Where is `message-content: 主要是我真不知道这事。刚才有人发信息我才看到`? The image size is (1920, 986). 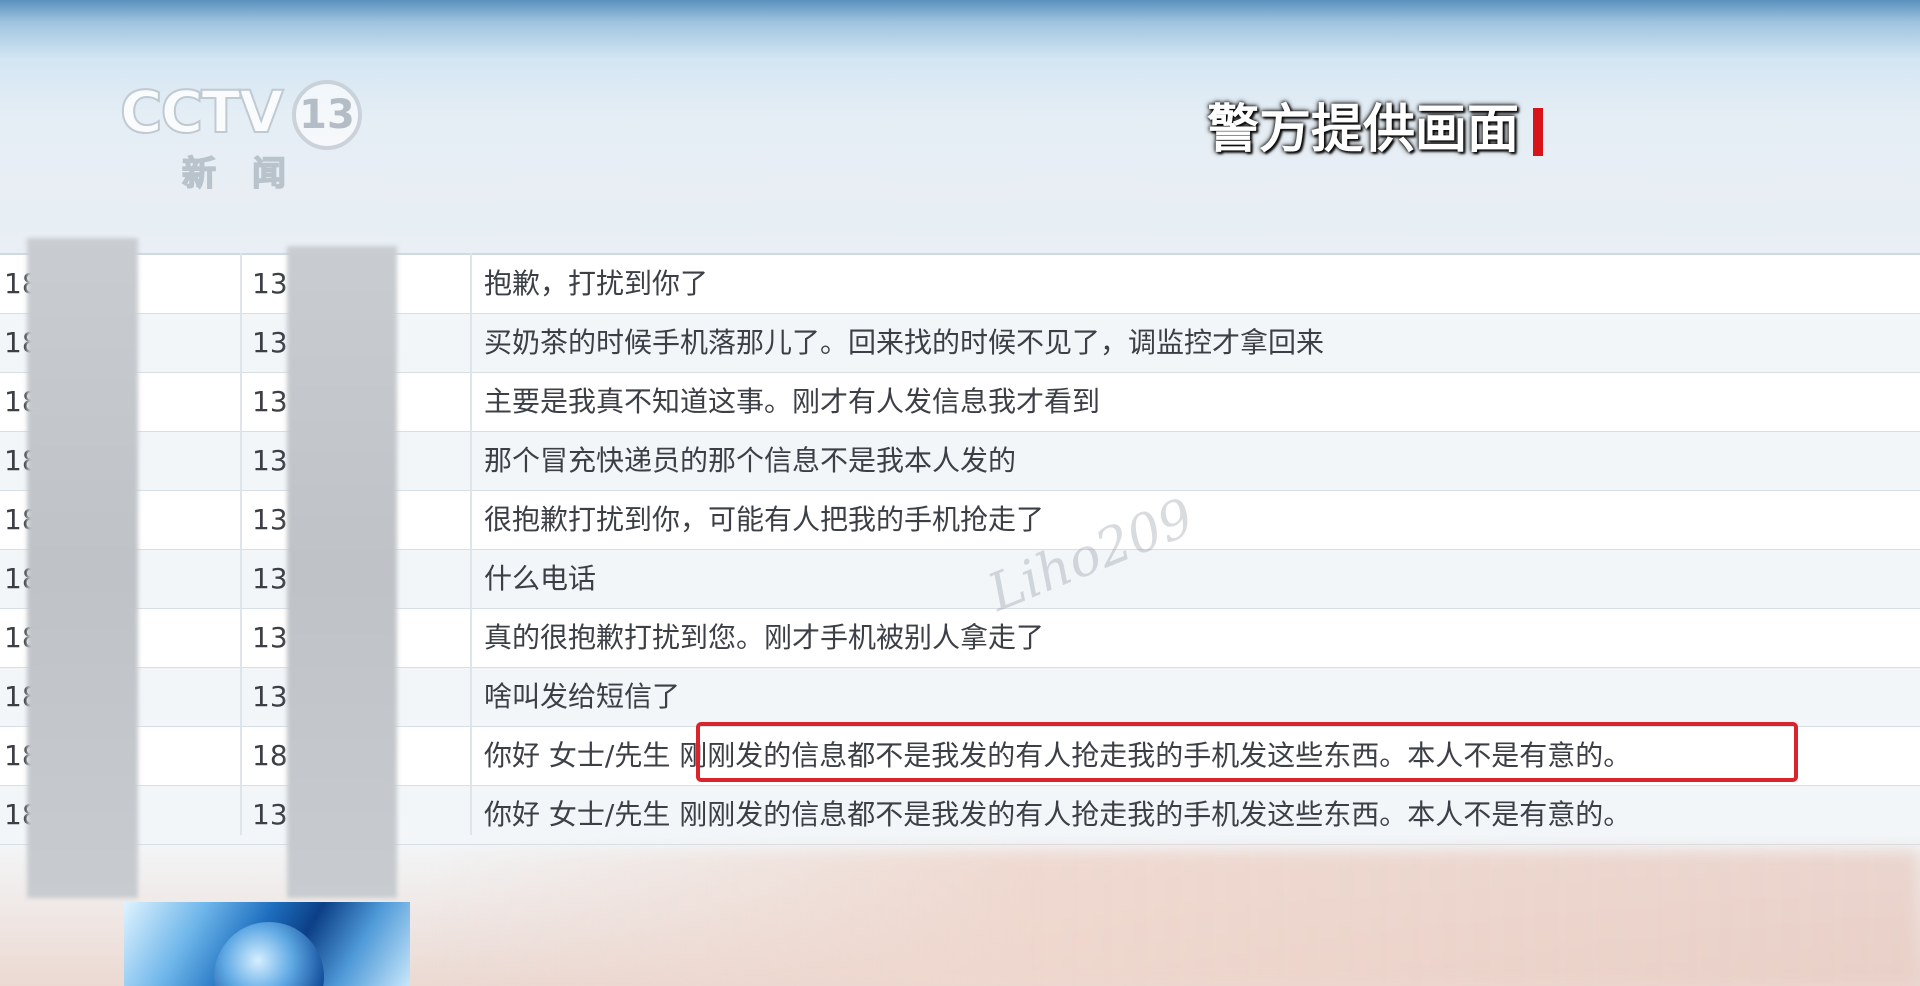
message-content: 主要是我真不知道这事。刚才有人发信息我才看到 is located at coordinates (792, 401).